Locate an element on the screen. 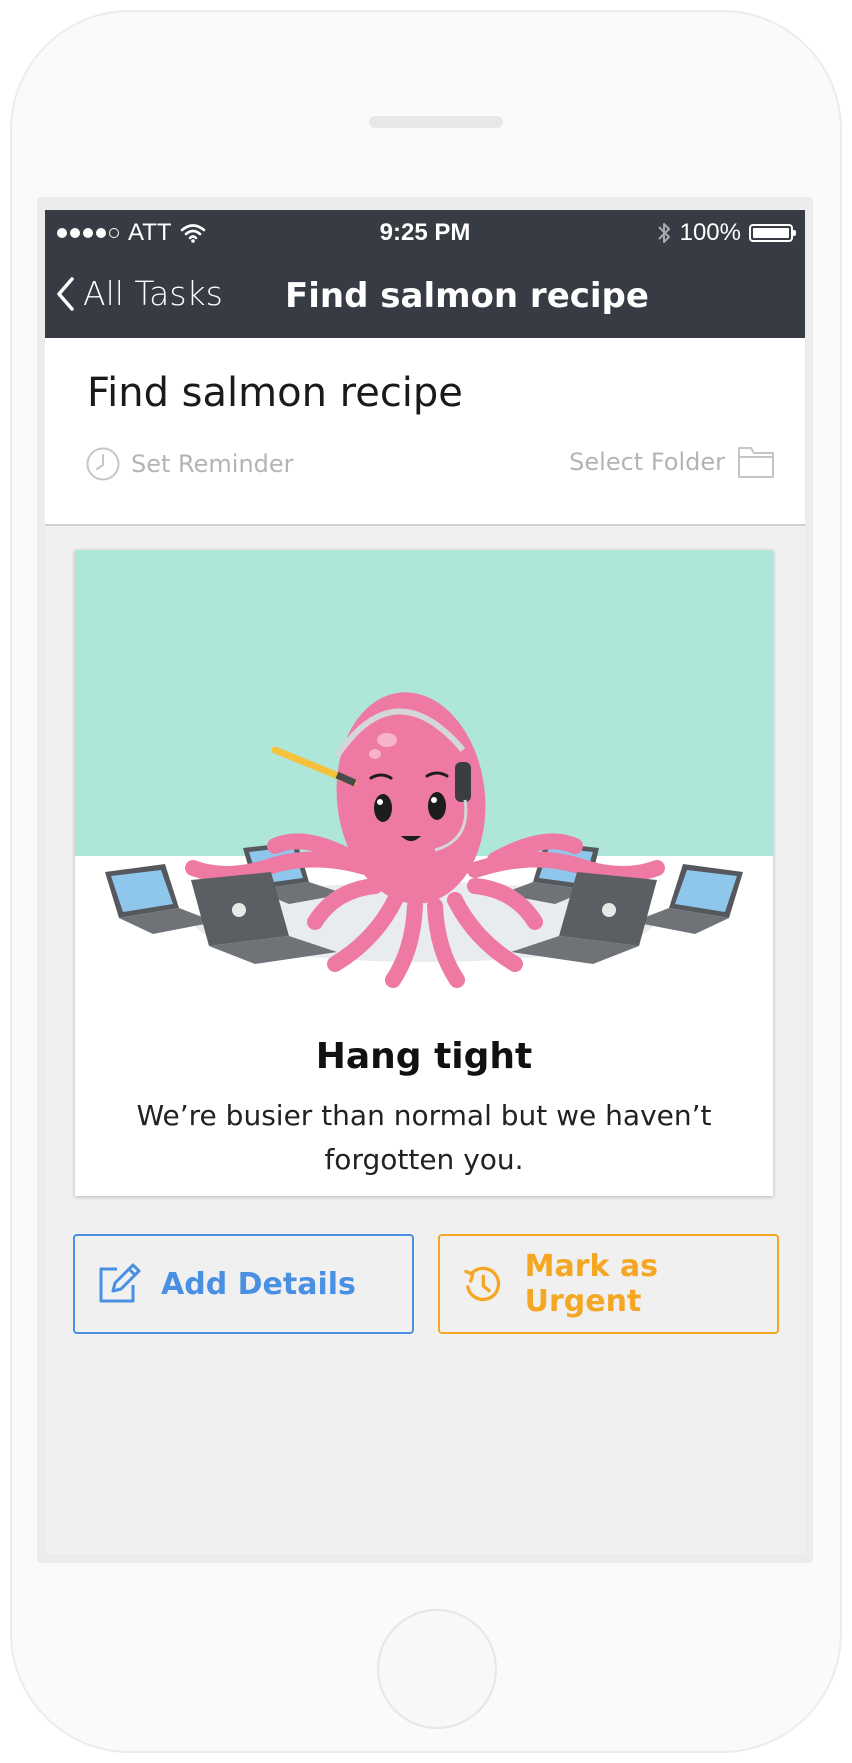 The height and width of the screenshot is (1763, 852). back-button: All Tasks is located at coordinates (139, 293).